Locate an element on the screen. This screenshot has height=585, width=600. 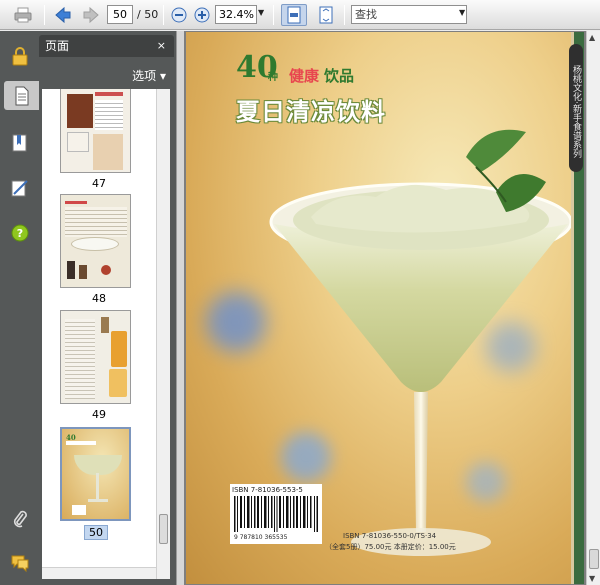
help-icon: ? is located at coordinates (19, 232).